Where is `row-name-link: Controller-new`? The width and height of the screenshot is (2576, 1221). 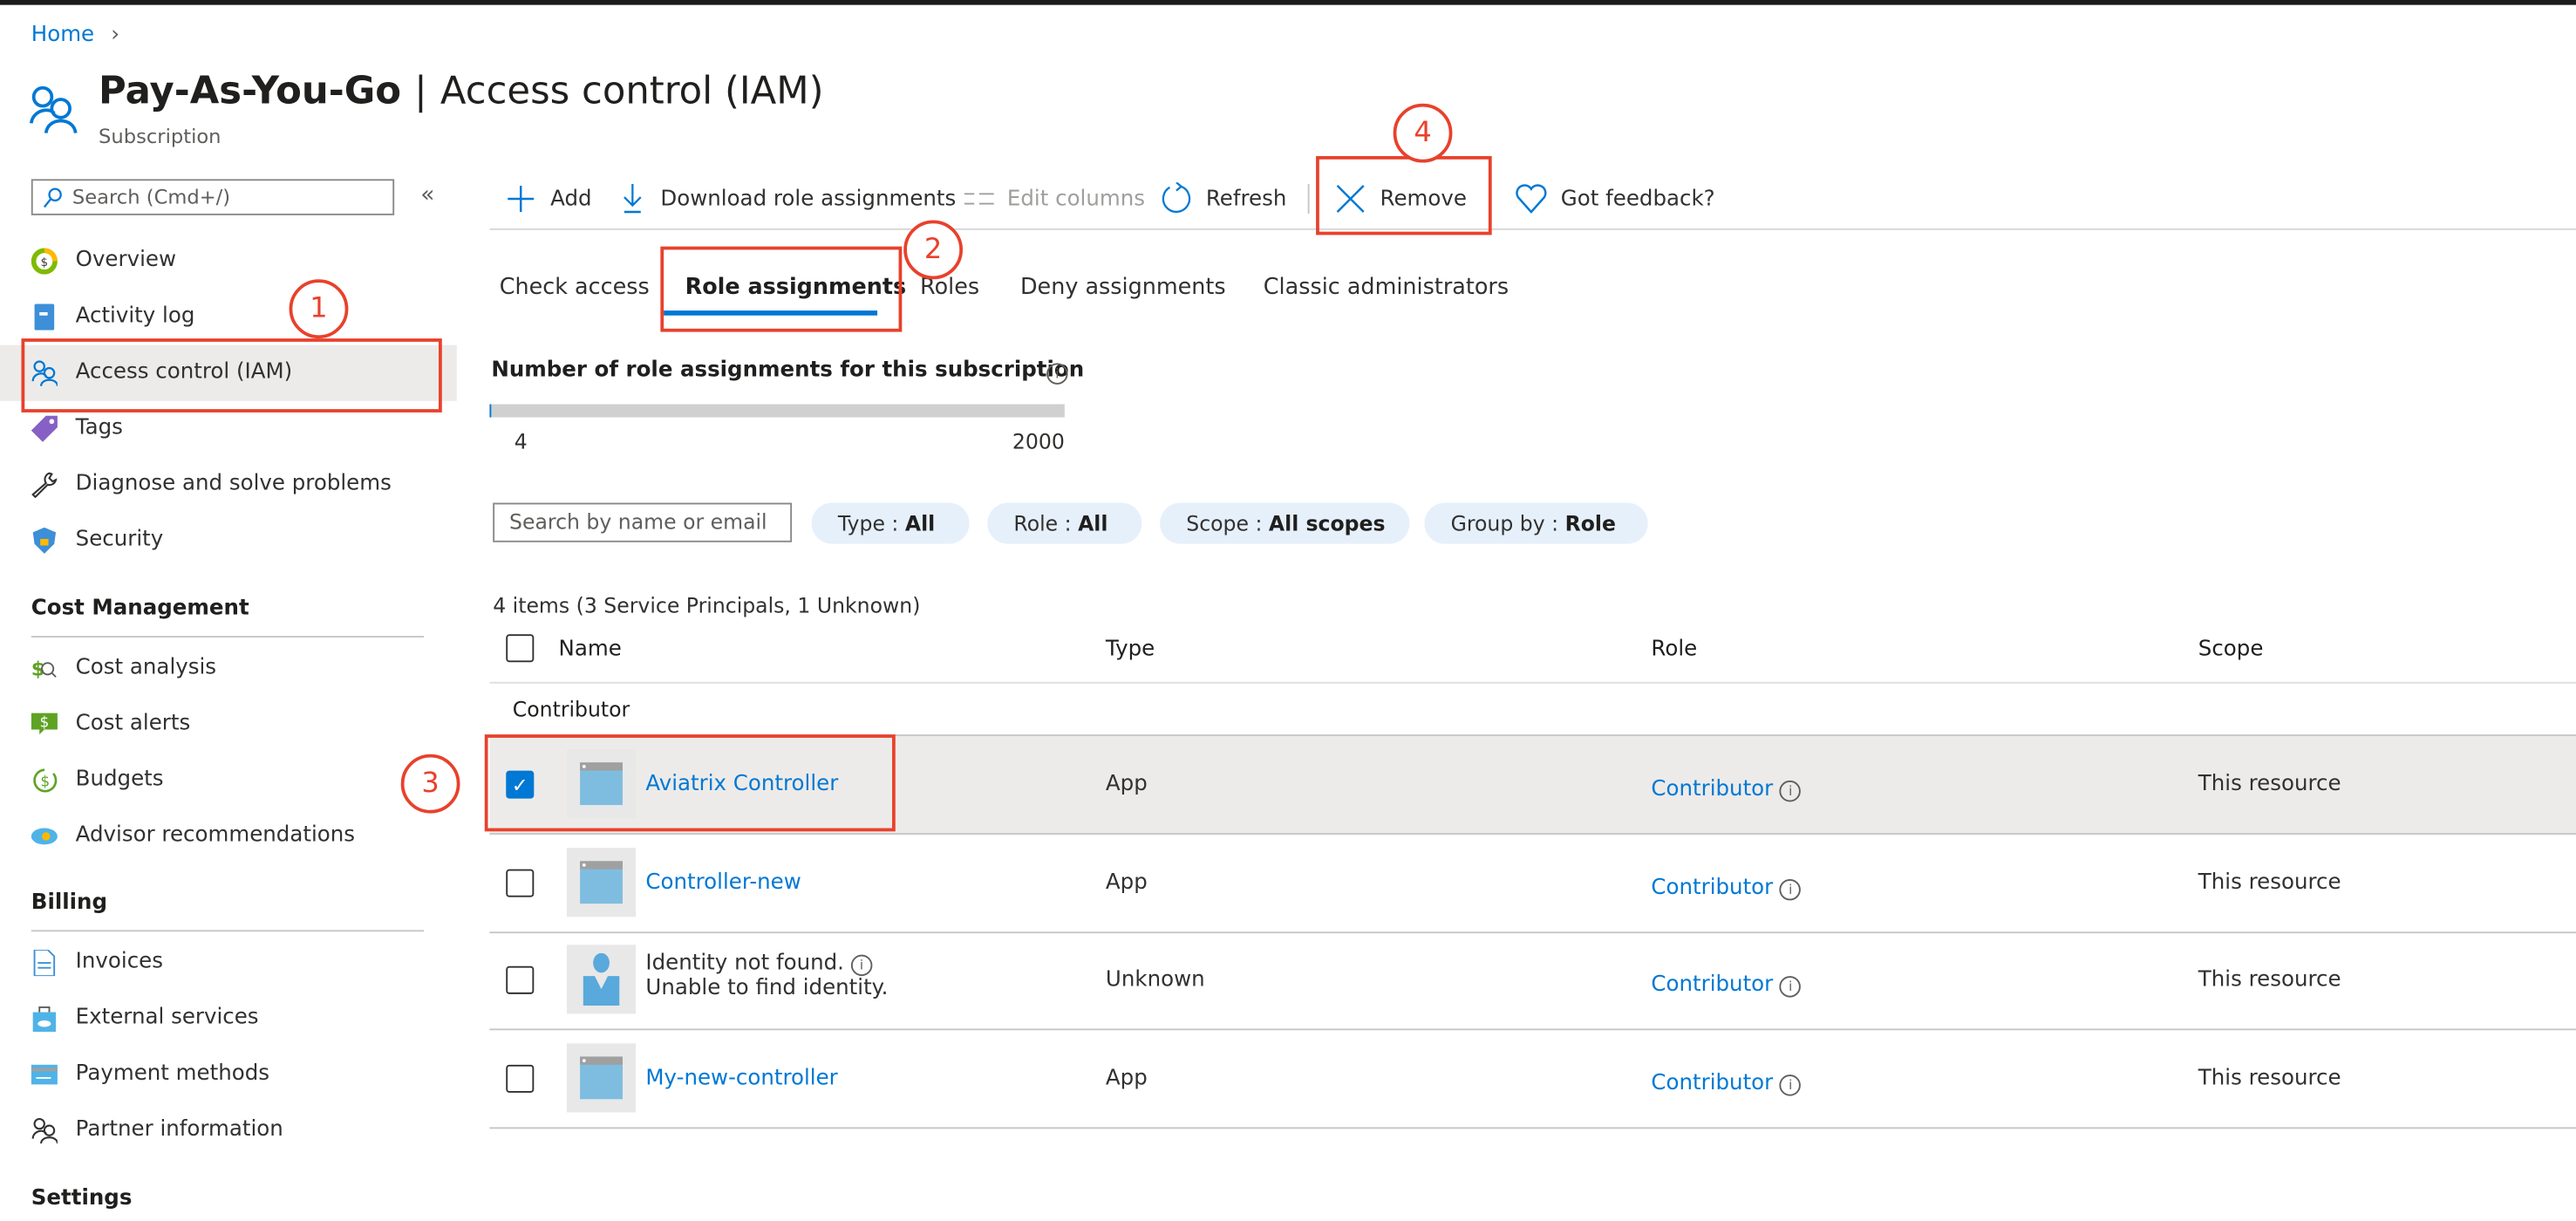
row-name-link: Controller-new is located at coordinates (723, 882).